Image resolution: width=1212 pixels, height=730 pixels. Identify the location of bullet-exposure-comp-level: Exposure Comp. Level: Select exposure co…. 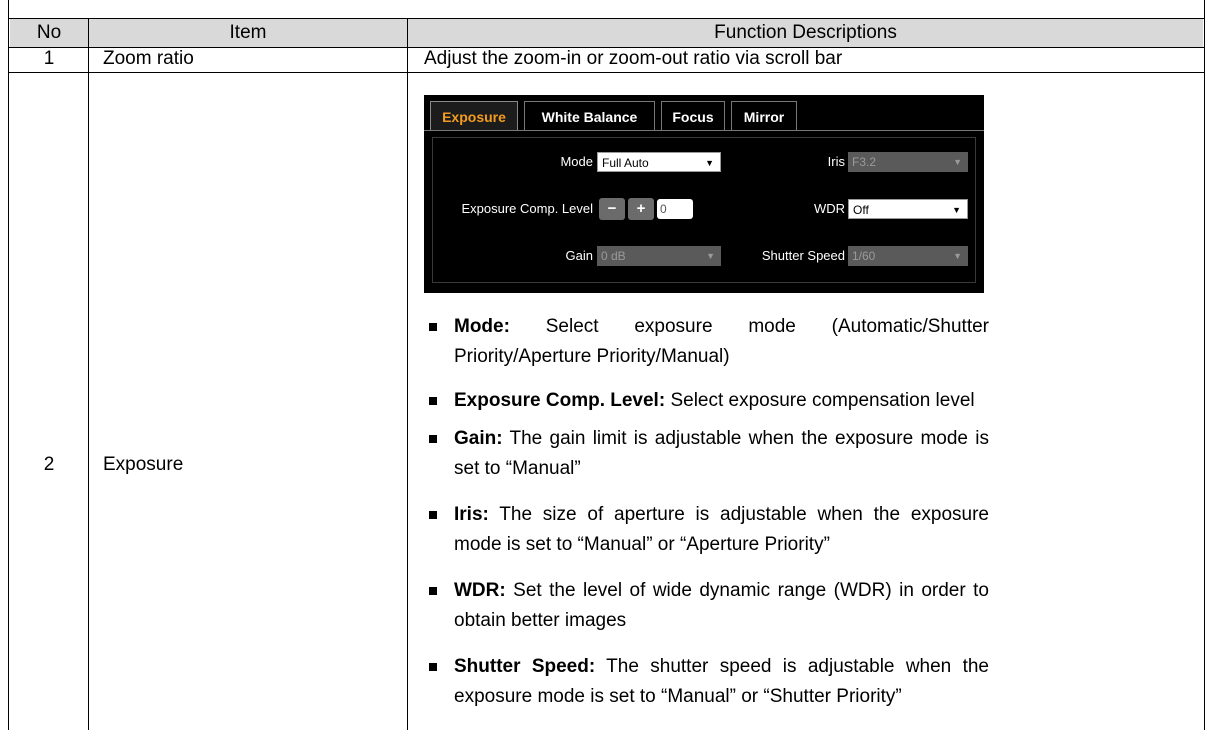
(706, 401).